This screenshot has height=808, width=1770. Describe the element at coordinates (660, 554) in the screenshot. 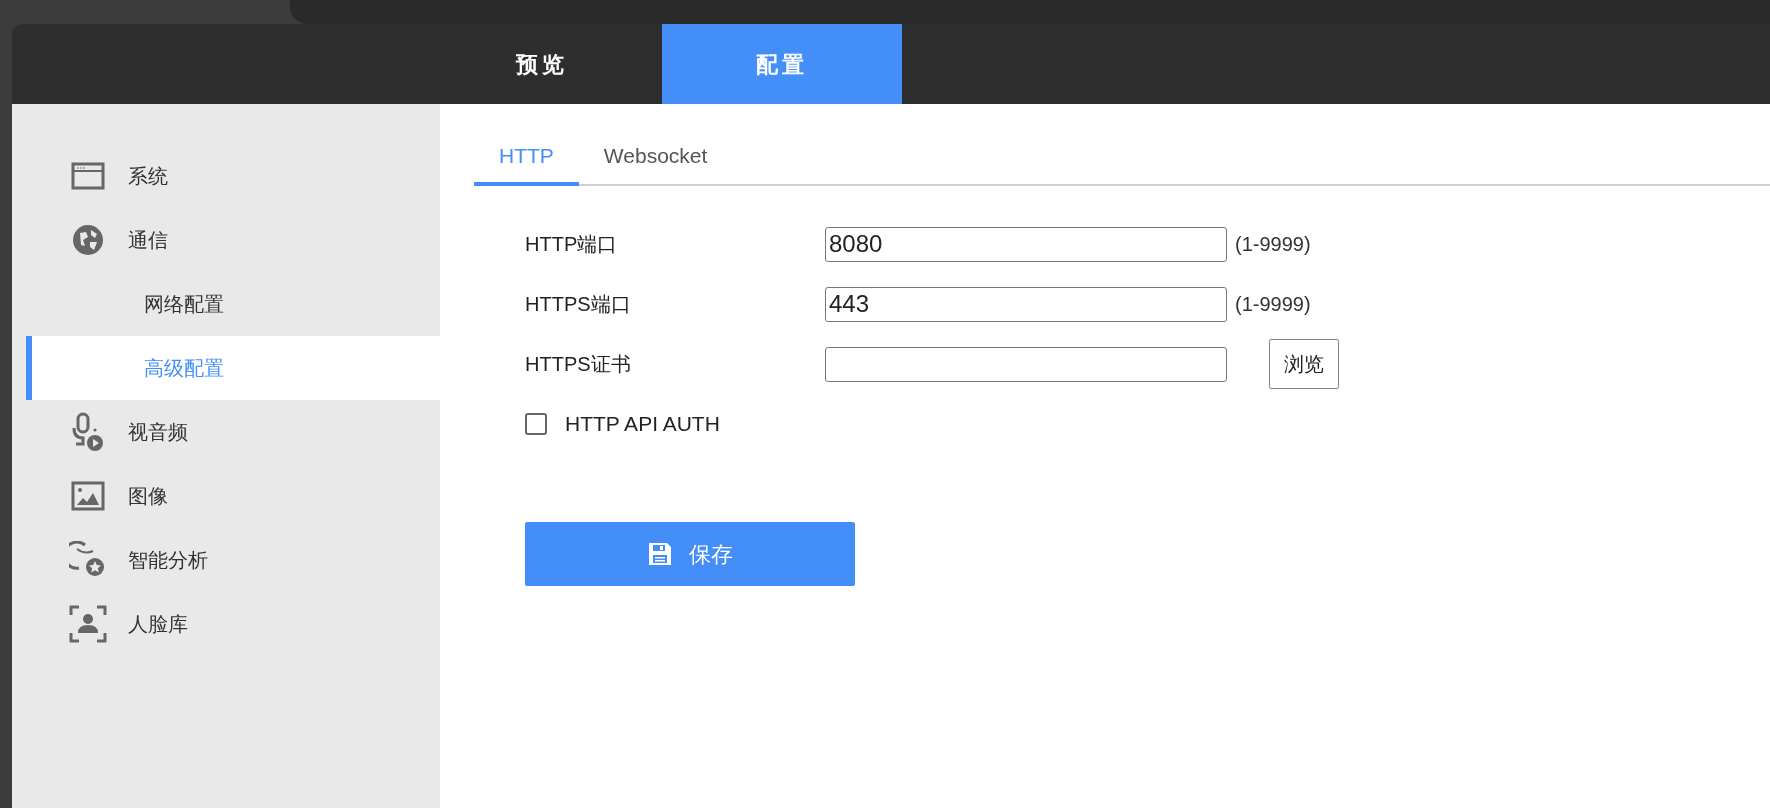

I see `save-icon` at that location.